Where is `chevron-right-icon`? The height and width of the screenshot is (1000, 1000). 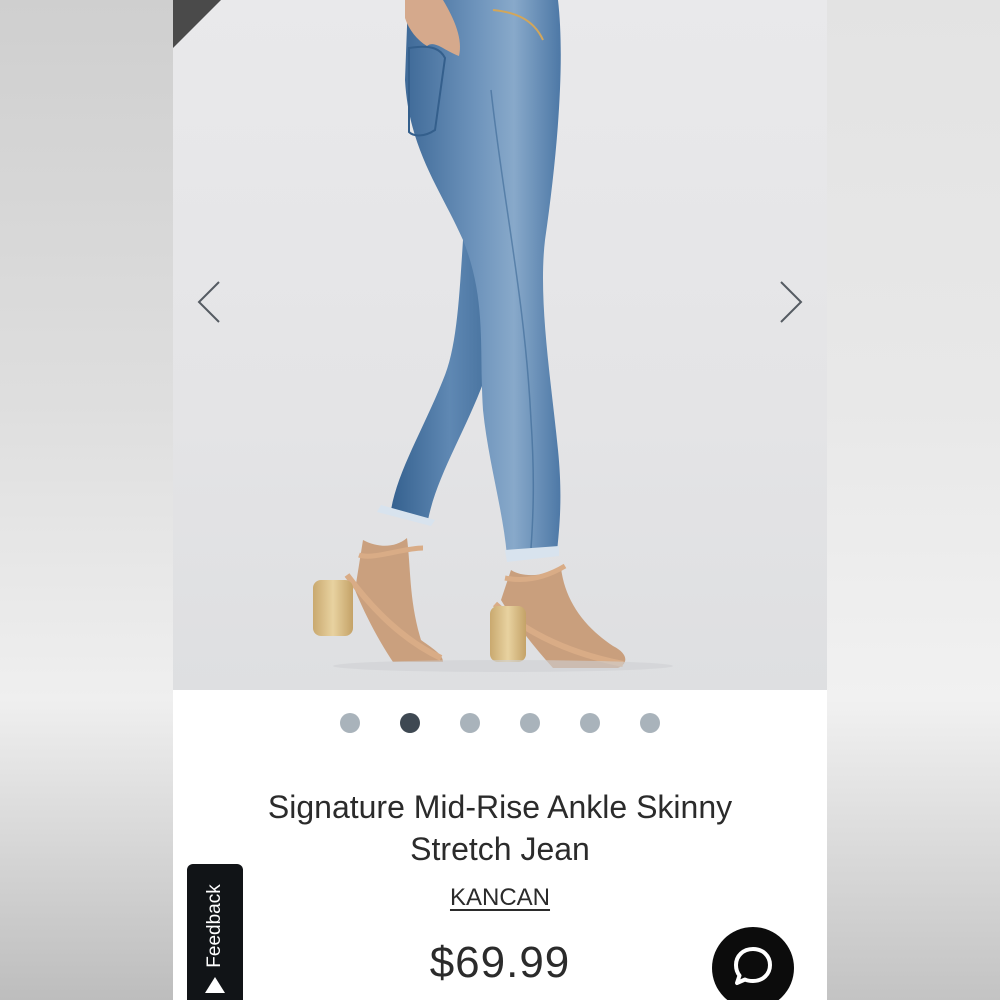
chevron-right-icon is located at coordinates (791, 302).